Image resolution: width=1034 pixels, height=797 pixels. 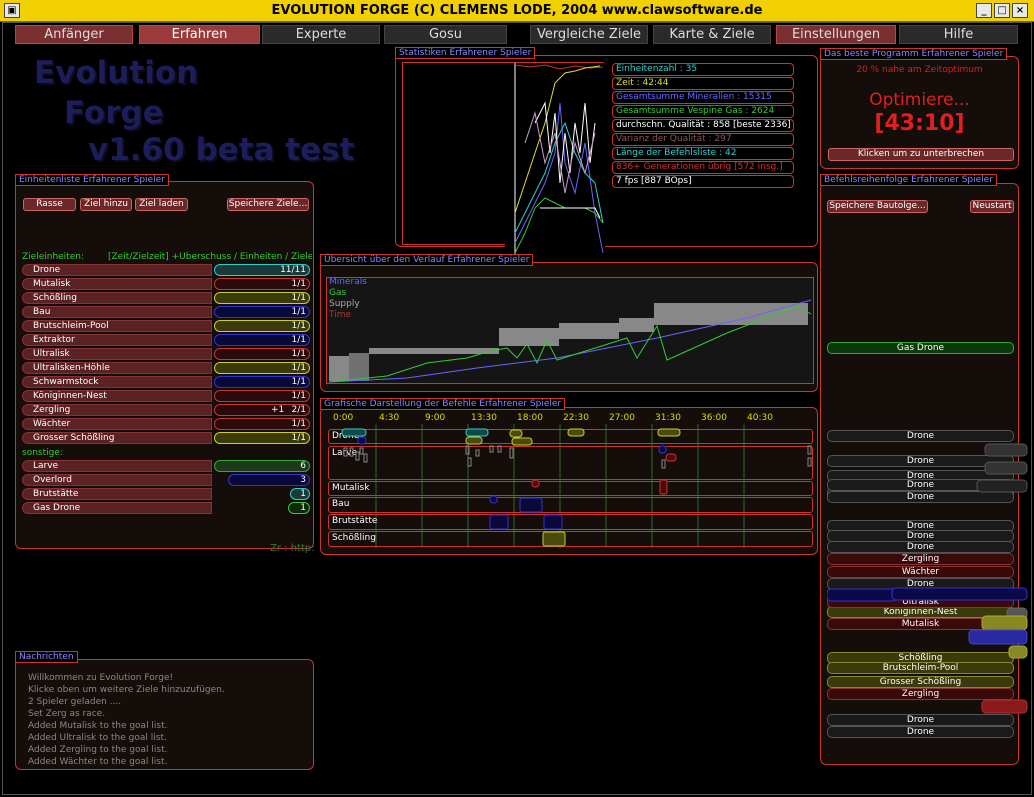 What do you see at coordinates (46, 657) in the screenshot?
I see `messages-title: Nachrichten` at bounding box center [46, 657].